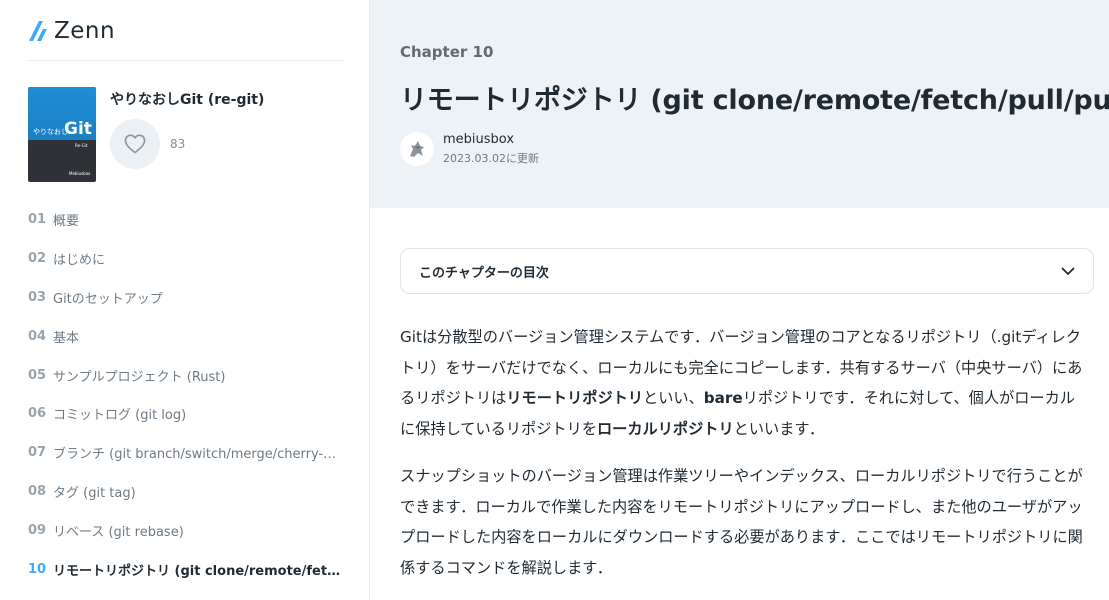  Describe the element at coordinates (94, 494) in the screenshot. I see `chapter-label: タグ (git tag)` at that location.